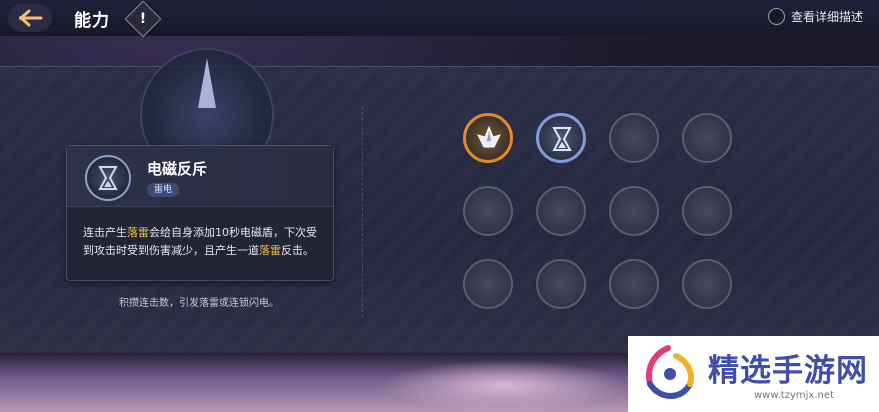  Describe the element at coordinates (163, 190) in the screenshot. I see `element-tag: 雷电` at that location.